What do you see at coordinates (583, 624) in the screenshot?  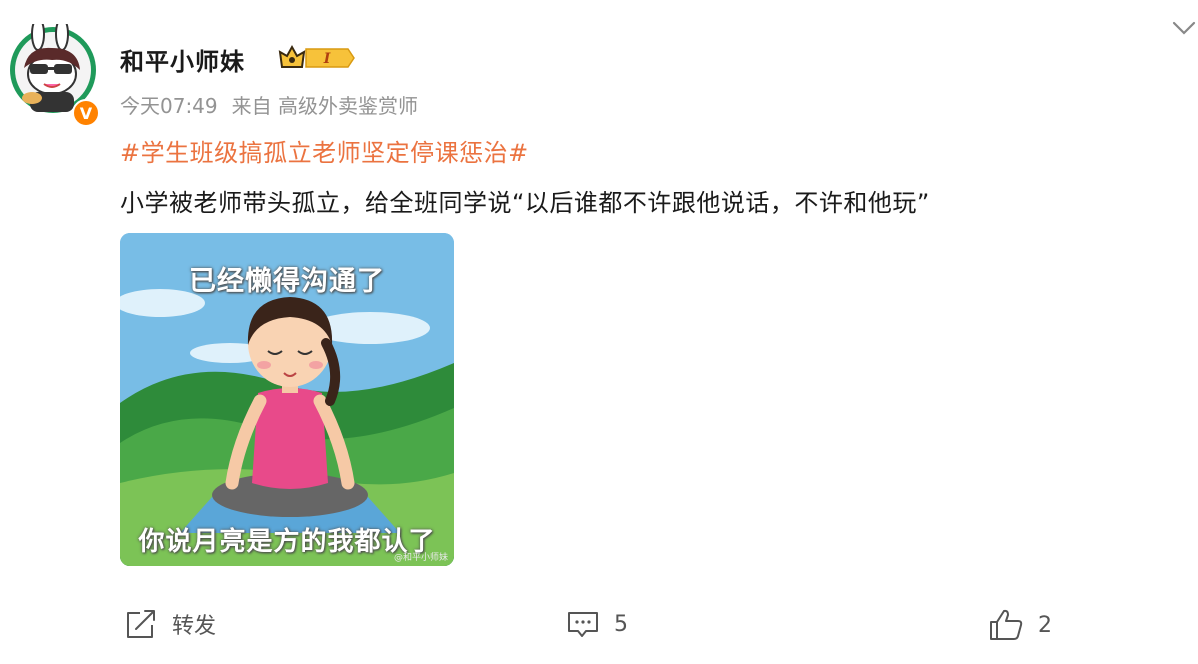 I see `comment-icon` at bounding box center [583, 624].